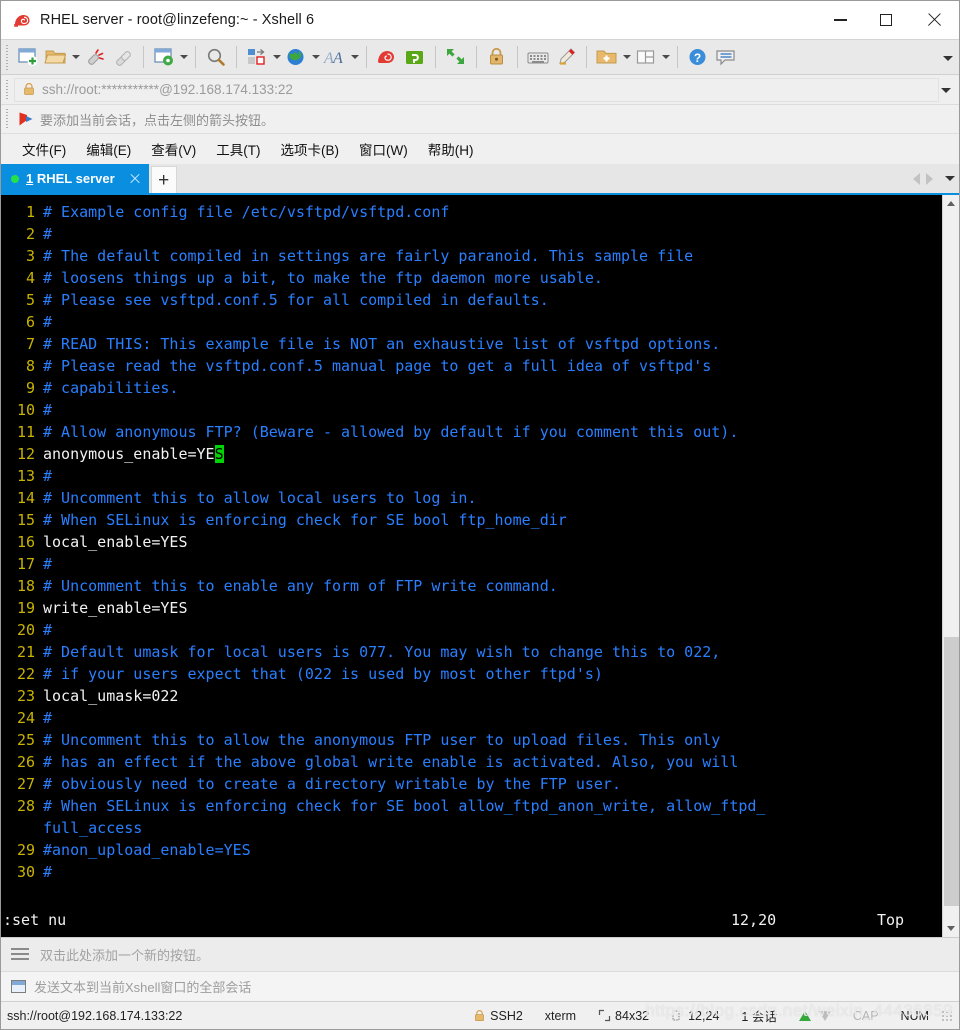 The height and width of the screenshot is (1030, 960). I want to click on tab-bar: 1 RHEL server +, so click(480, 178).